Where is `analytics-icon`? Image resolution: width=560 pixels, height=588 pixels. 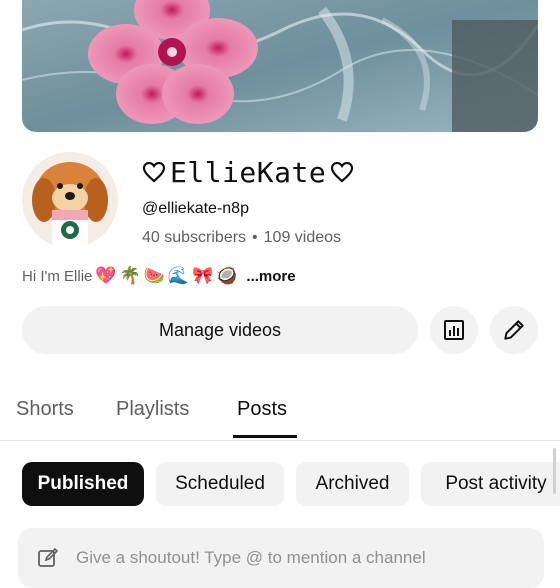 analytics-icon is located at coordinates (454, 330).